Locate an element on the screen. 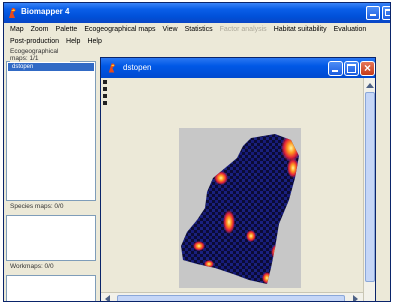 The height and width of the screenshot is (302, 394). map-minimize-button is located at coordinates (335, 68).